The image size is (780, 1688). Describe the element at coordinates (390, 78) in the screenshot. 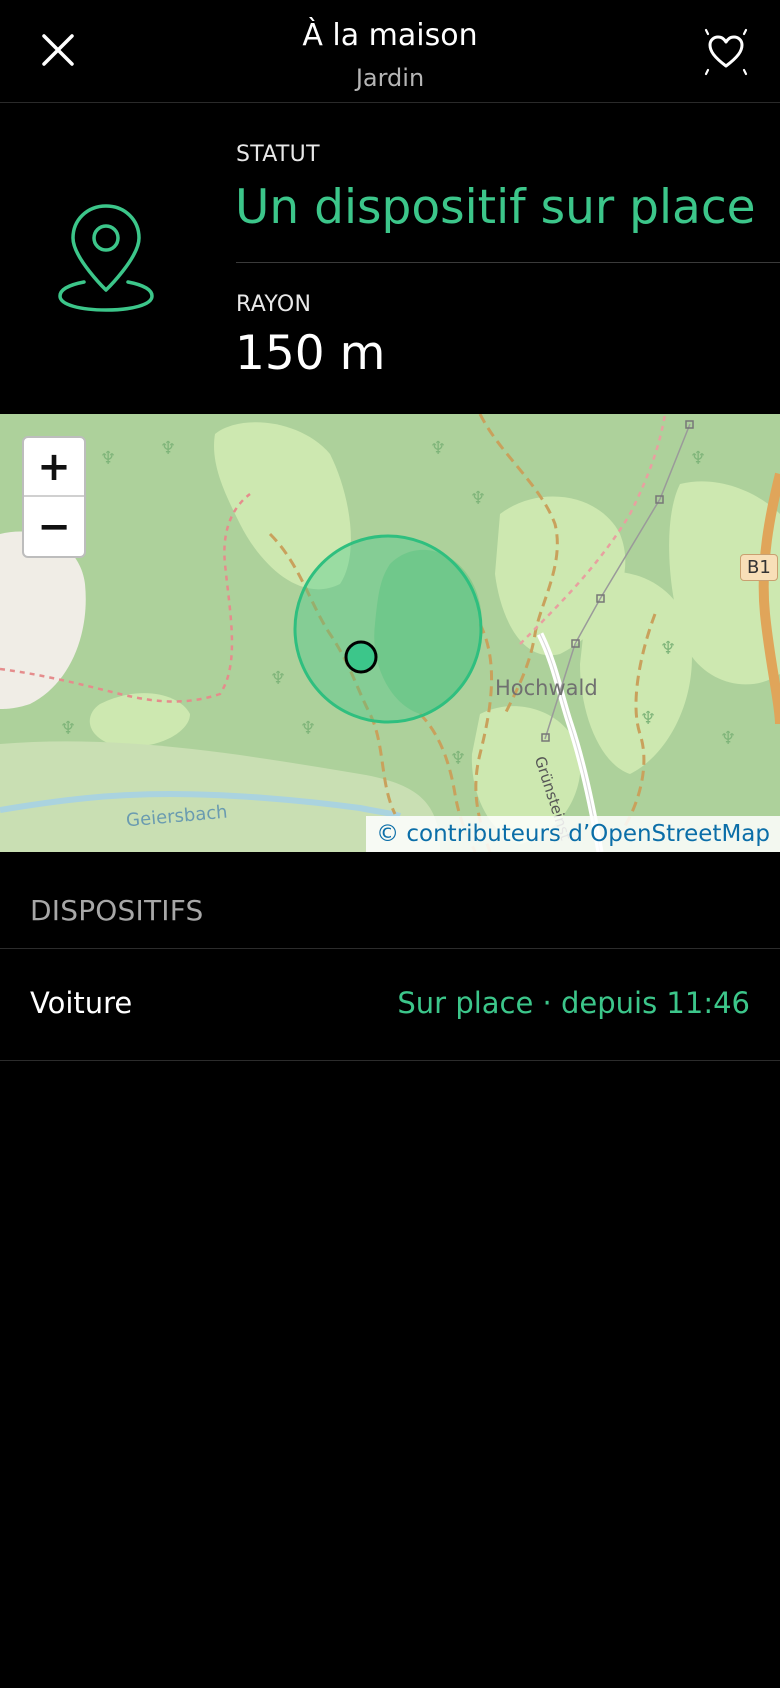

I see `page-subtitle: Jardin` at that location.